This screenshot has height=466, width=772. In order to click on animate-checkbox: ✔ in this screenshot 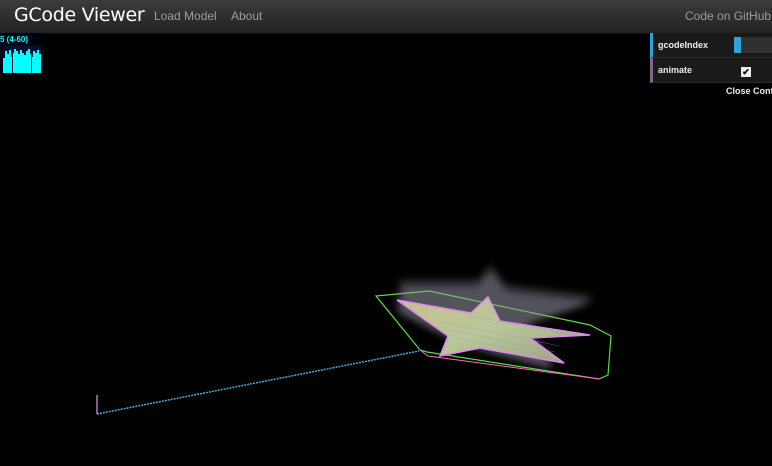, I will do `click(746, 72)`.